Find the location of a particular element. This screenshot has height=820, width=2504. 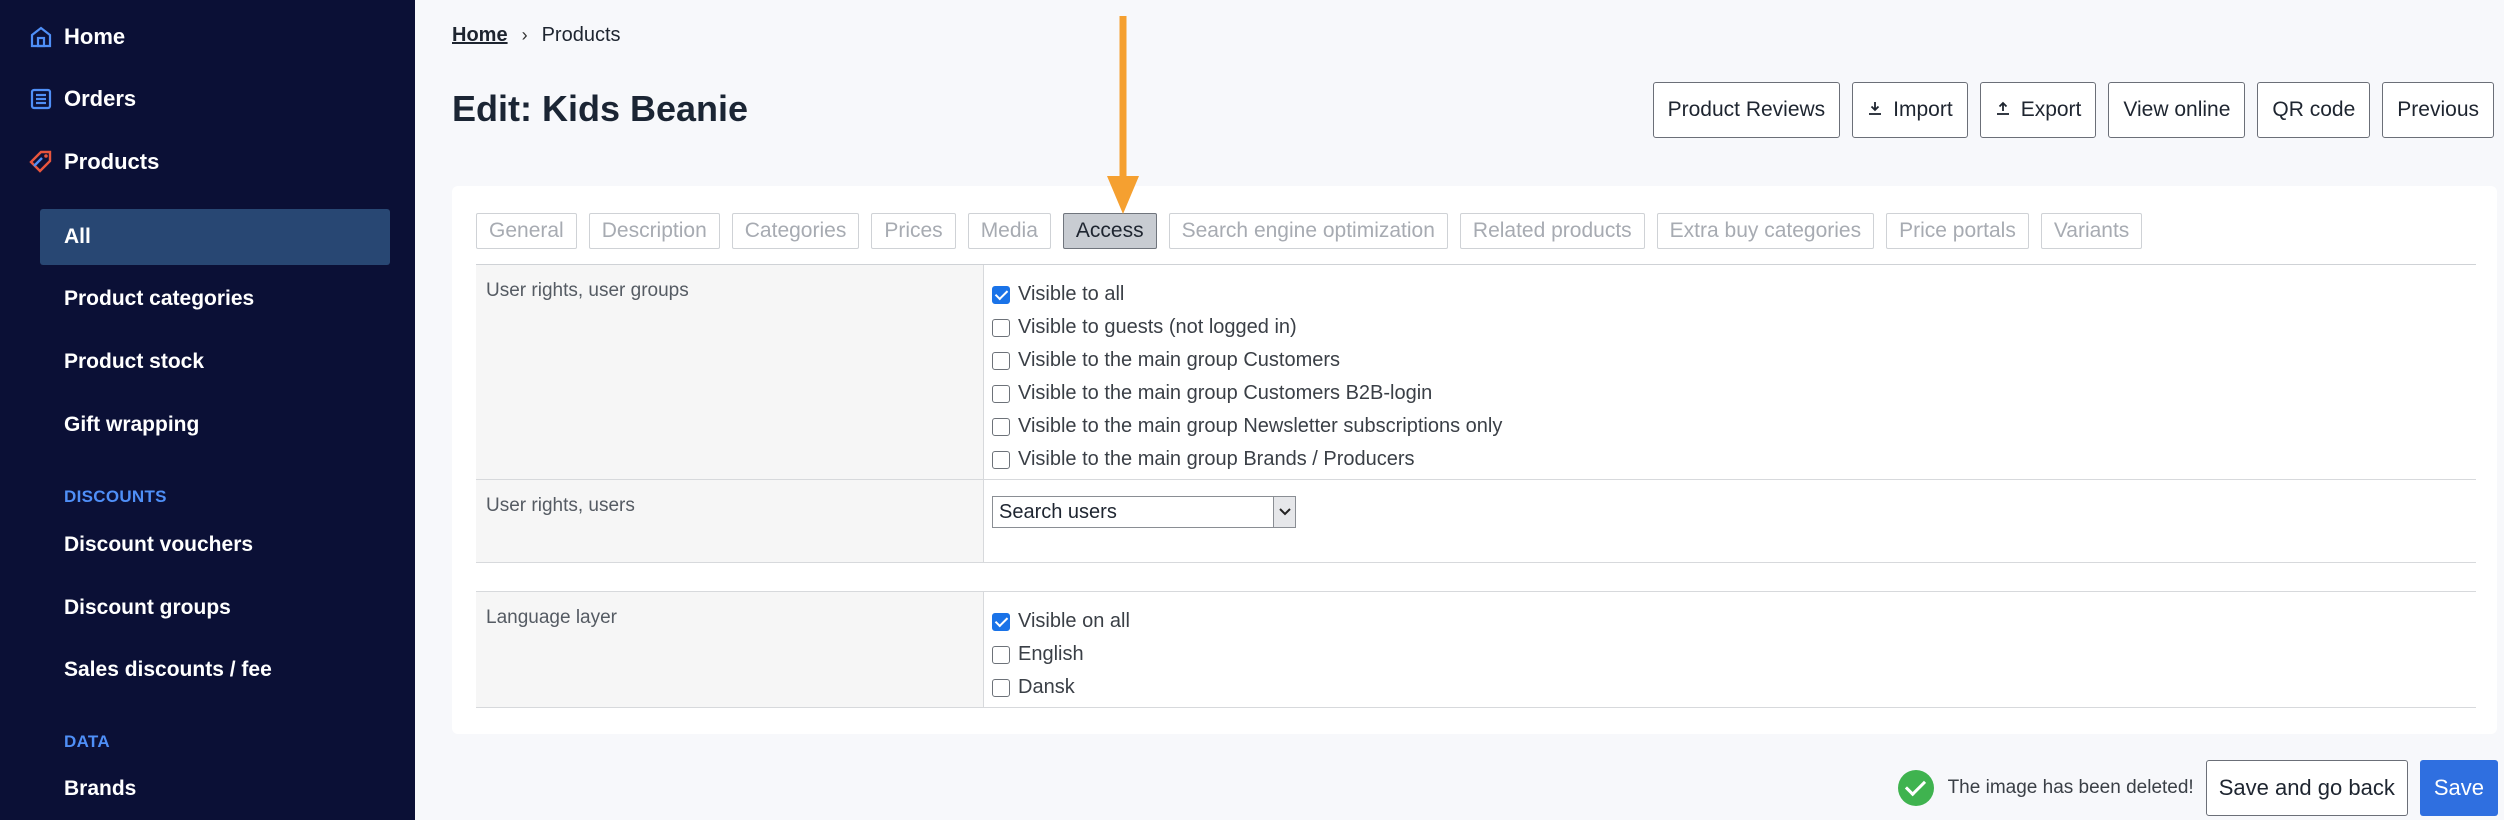

previous-button: Previous is located at coordinates (2438, 110).